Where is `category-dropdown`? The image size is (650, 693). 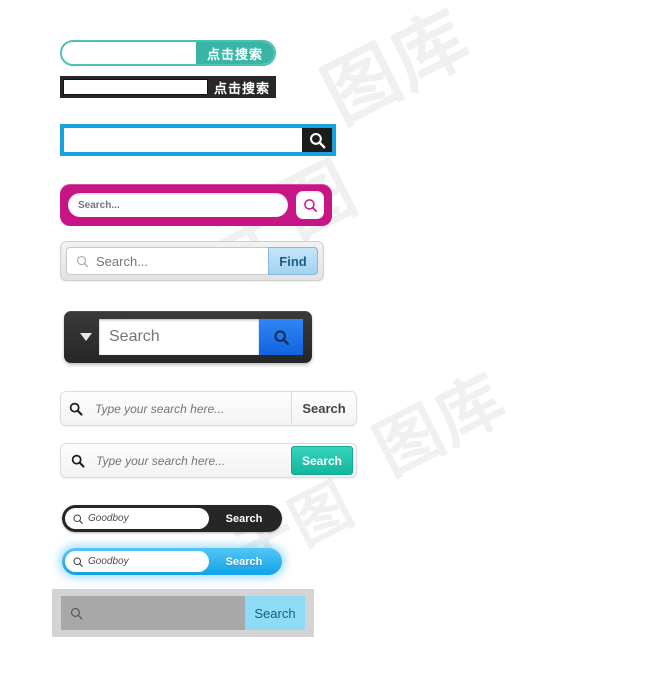 category-dropdown is located at coordinates (86, 337).